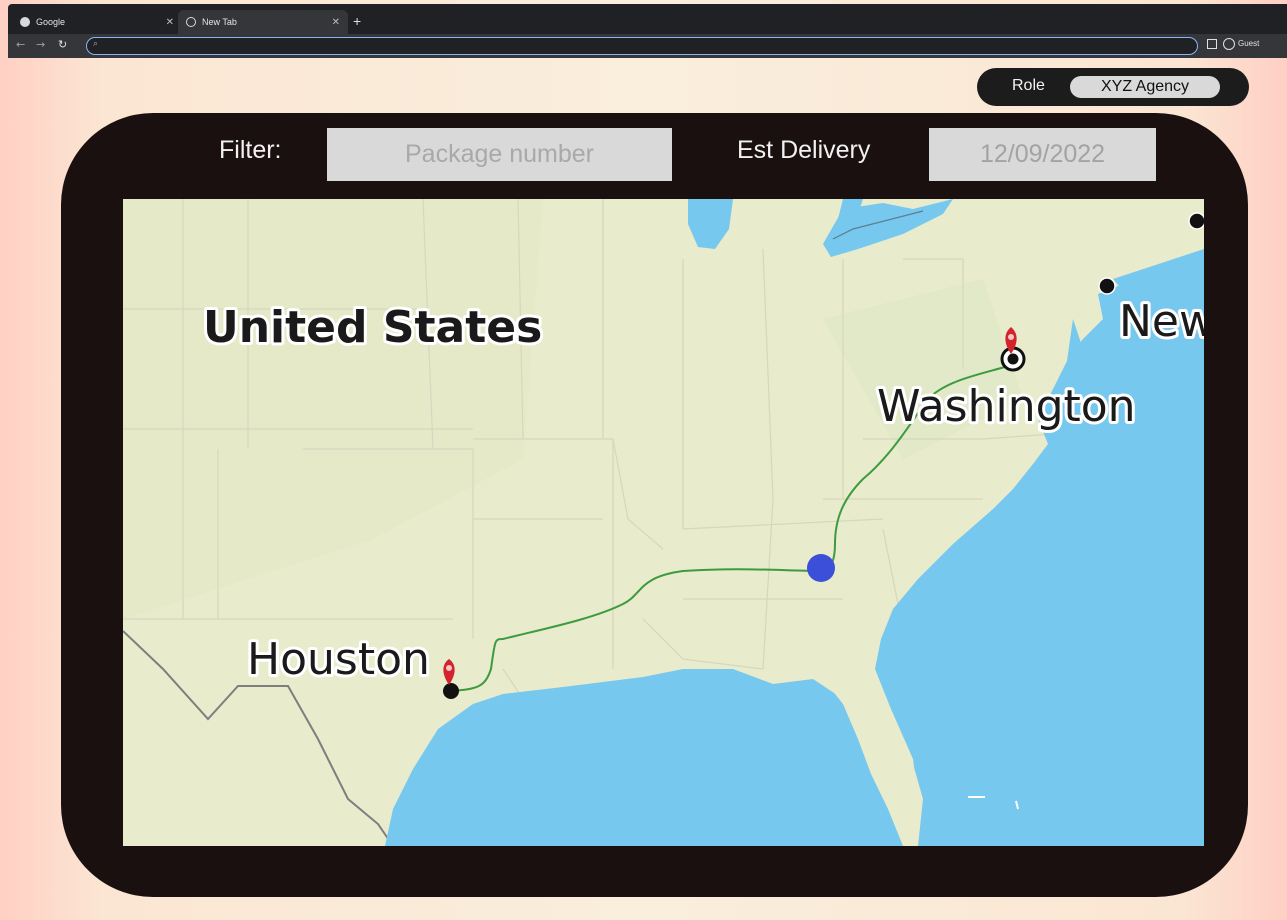  Describe the element at coordinates (647, 19) in the screenshot. I see `tab-strip: Google ✕ New Tab ✕ +` at that location.